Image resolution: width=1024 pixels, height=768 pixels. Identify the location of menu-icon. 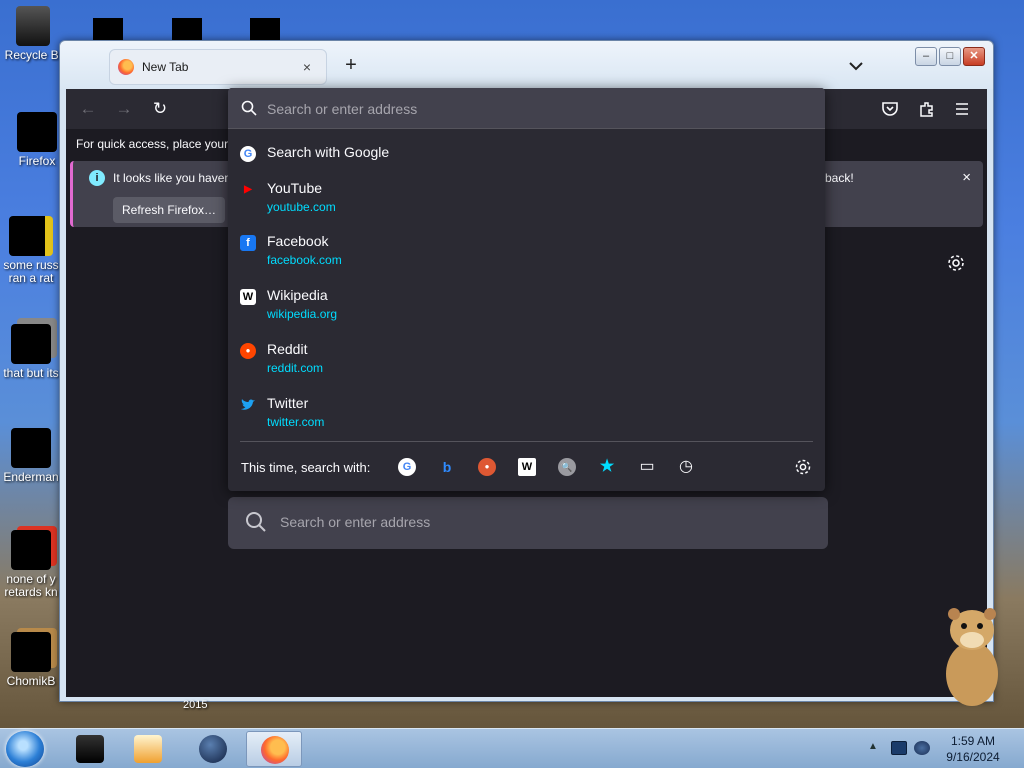
(962, 109).